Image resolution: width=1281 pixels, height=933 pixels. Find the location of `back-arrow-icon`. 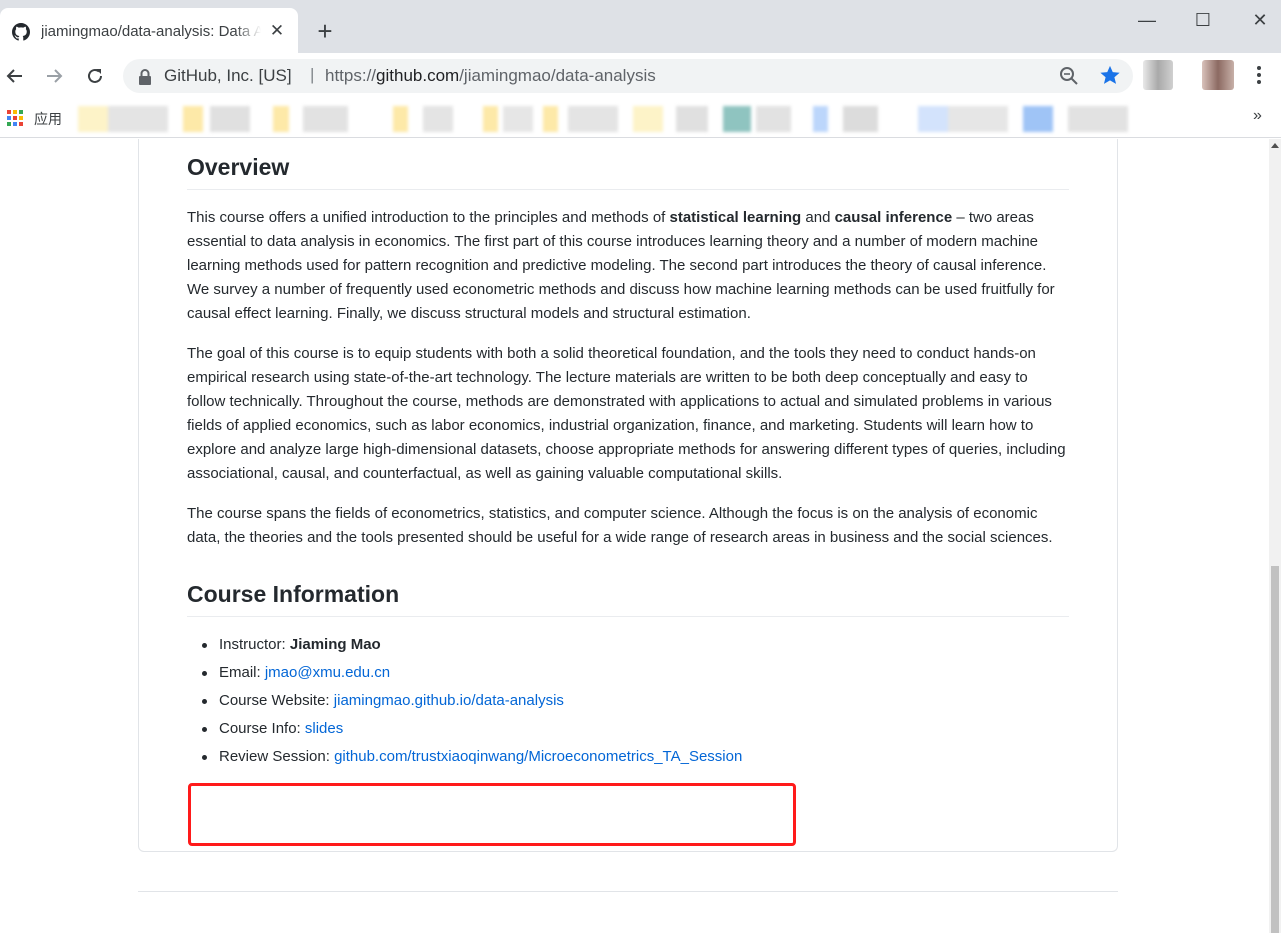

back-arrow-icon is located at coordinates (14, 76).